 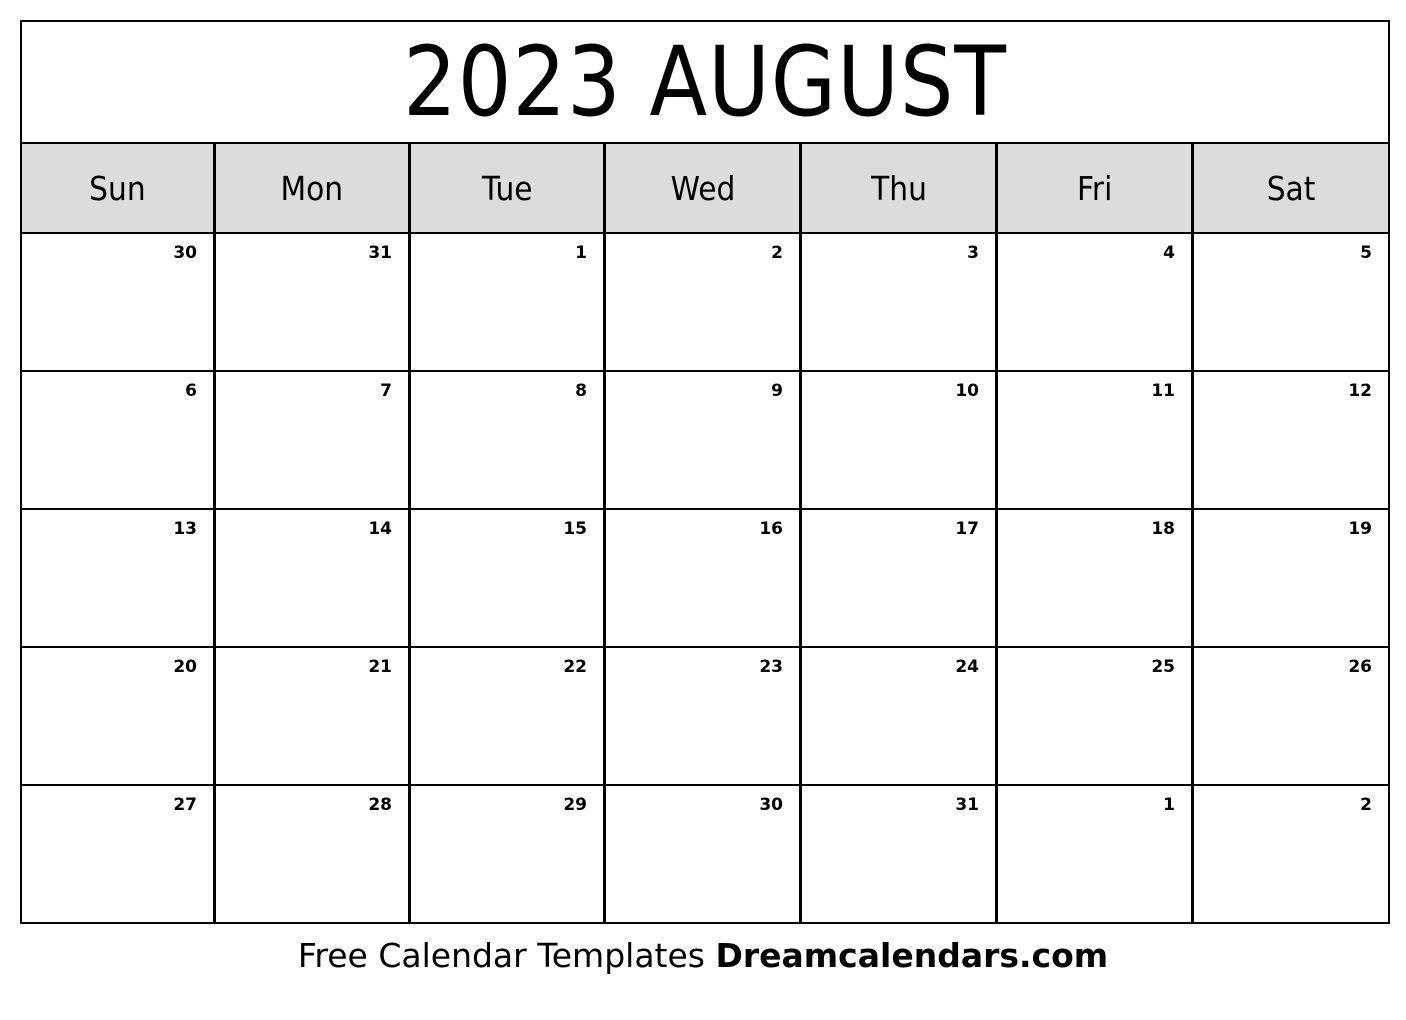 I want to click on day-cell: 23, so click(x=704, y=716).